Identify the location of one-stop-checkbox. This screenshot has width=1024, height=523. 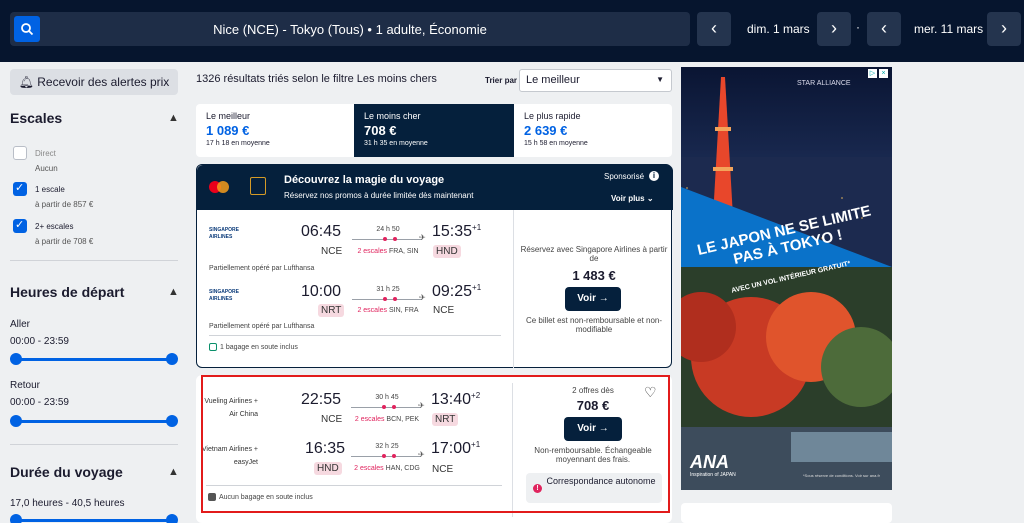
(20, 188).